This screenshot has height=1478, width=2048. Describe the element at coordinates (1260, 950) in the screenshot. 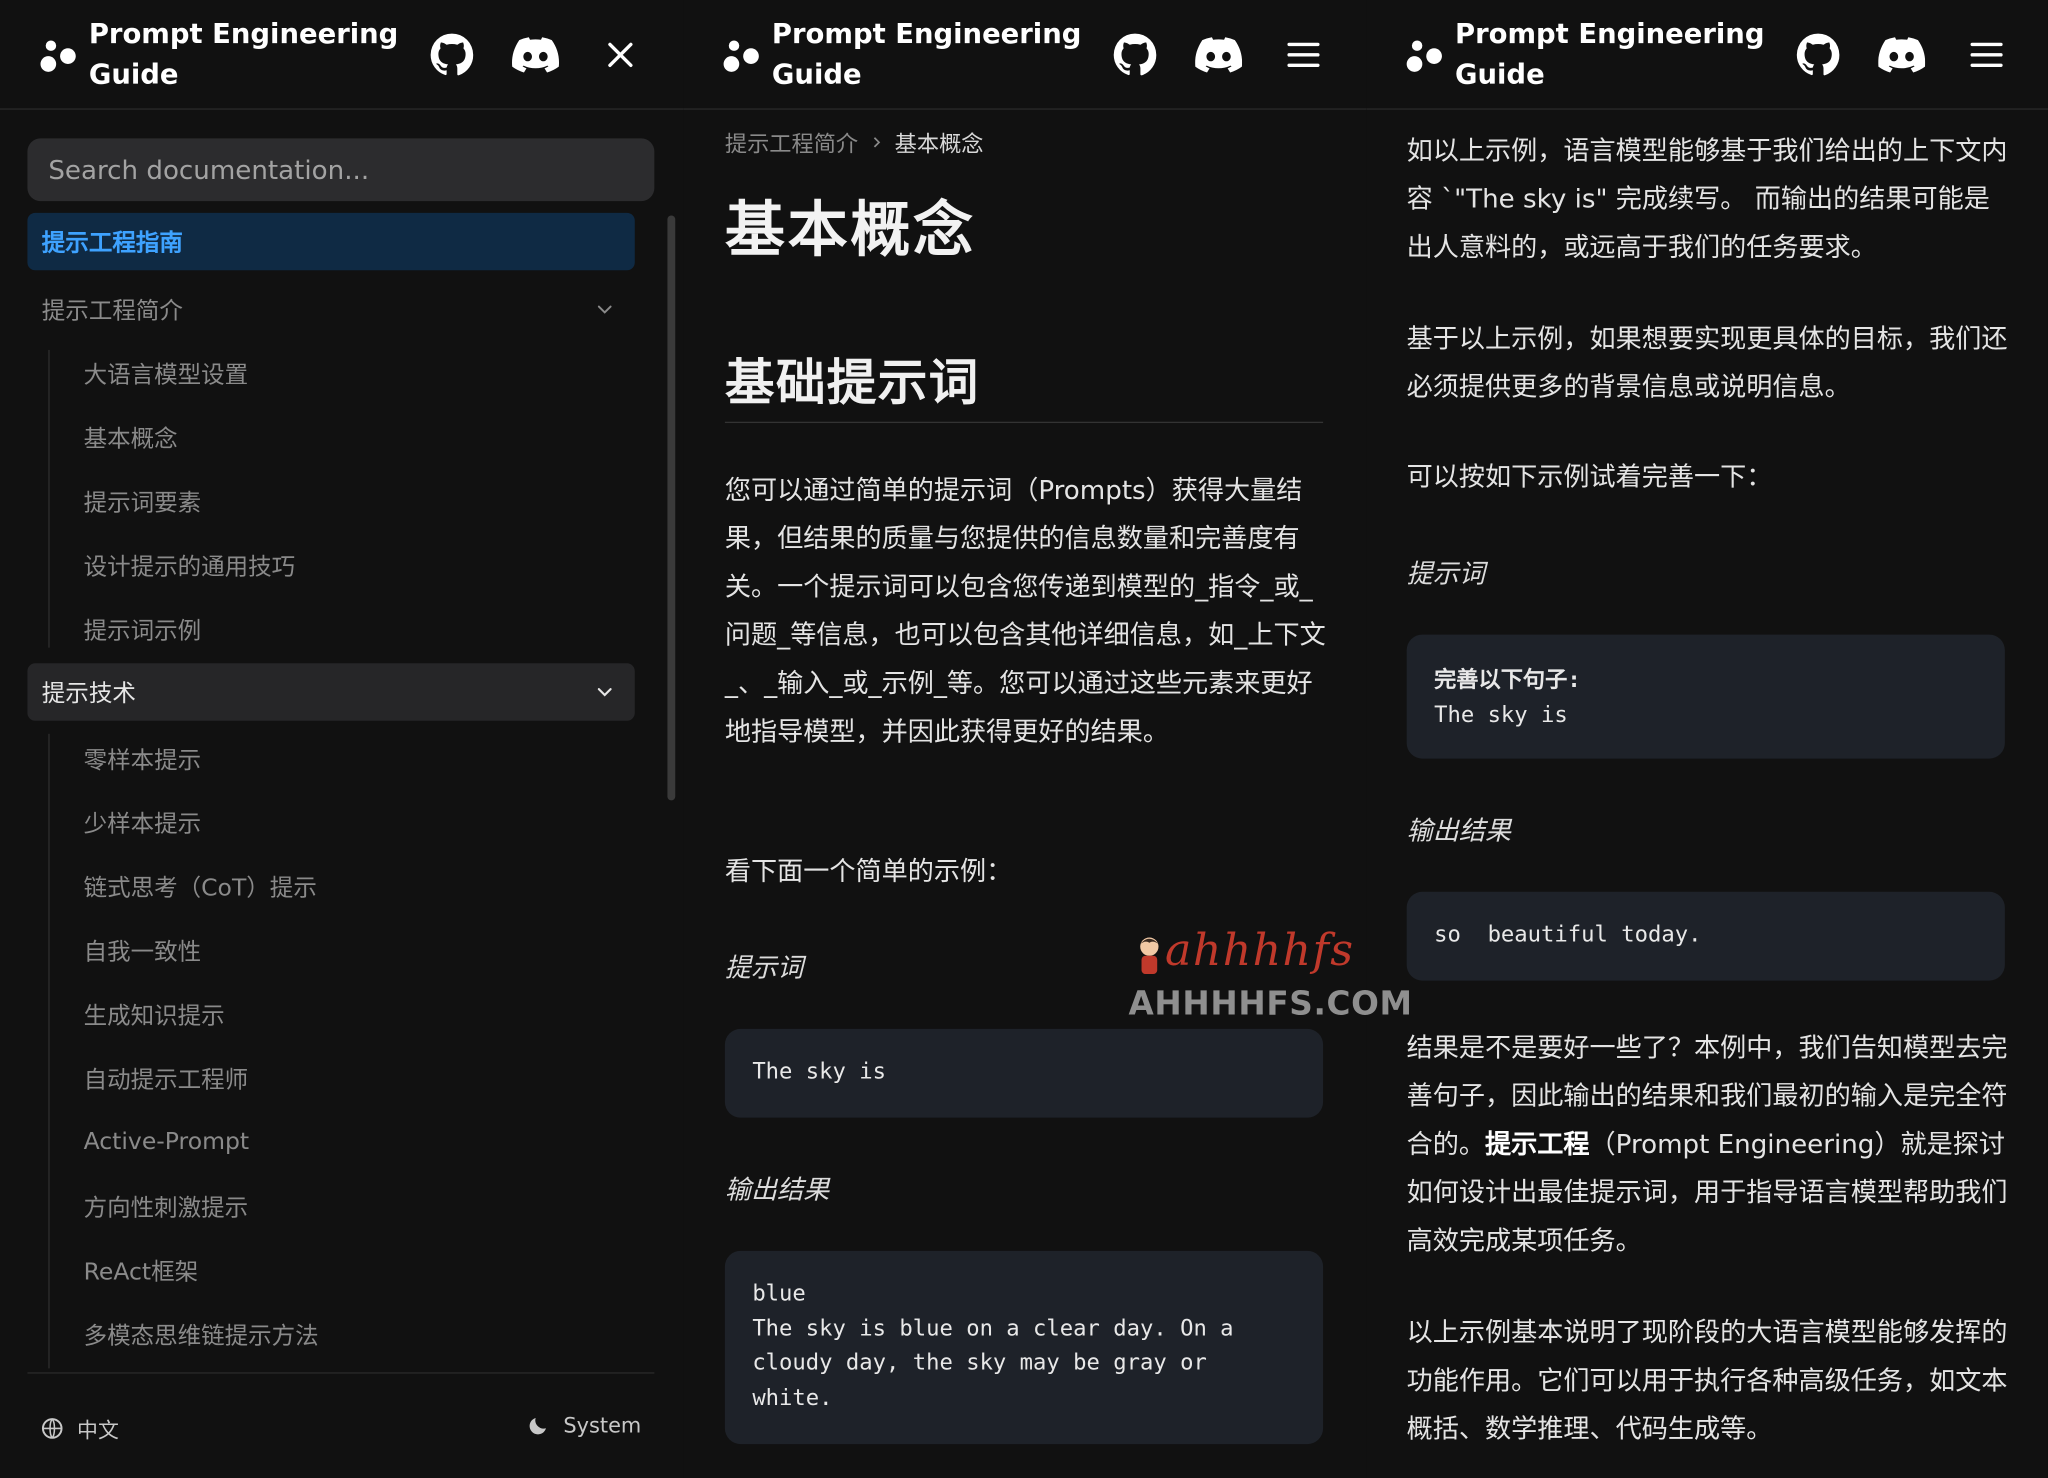

I see `watermark-script: ahhhhfs` at that location.